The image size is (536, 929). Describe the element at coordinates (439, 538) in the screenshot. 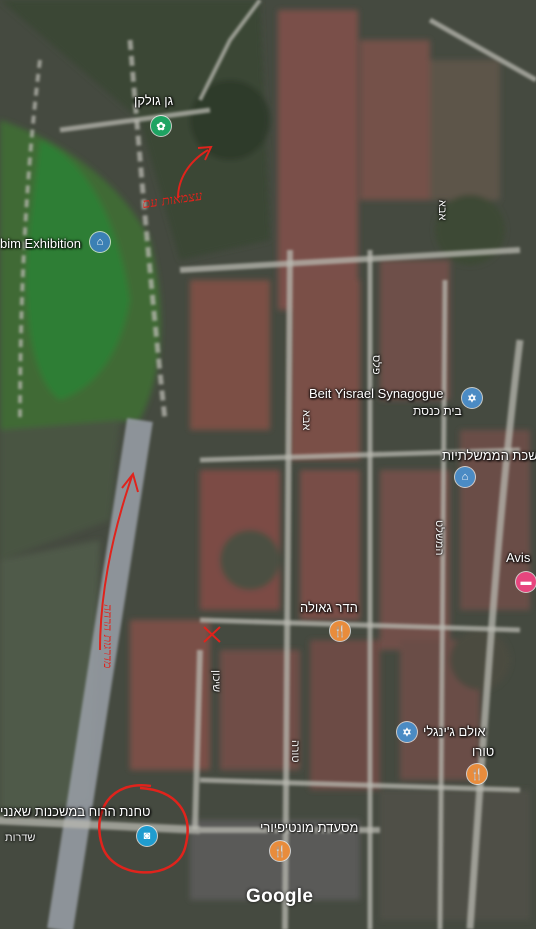

I see `street-label: המשלט` at that location.